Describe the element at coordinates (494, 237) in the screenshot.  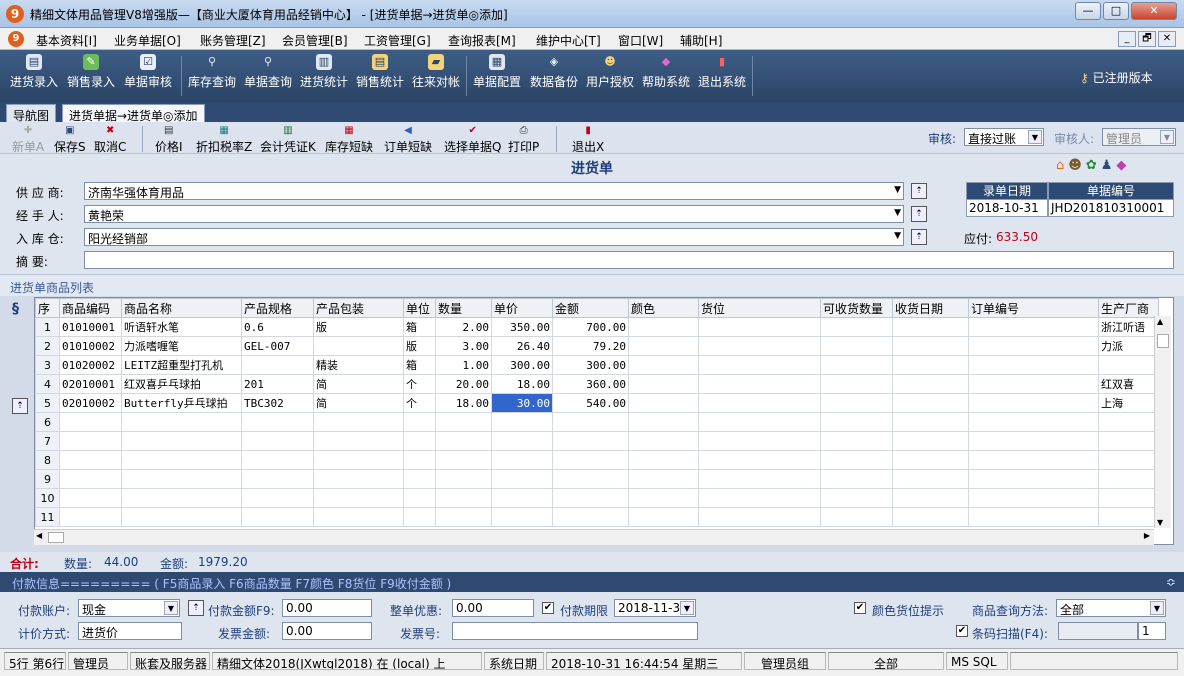
I see `warehouse-select: 阳光经销部 ▼` at that location.